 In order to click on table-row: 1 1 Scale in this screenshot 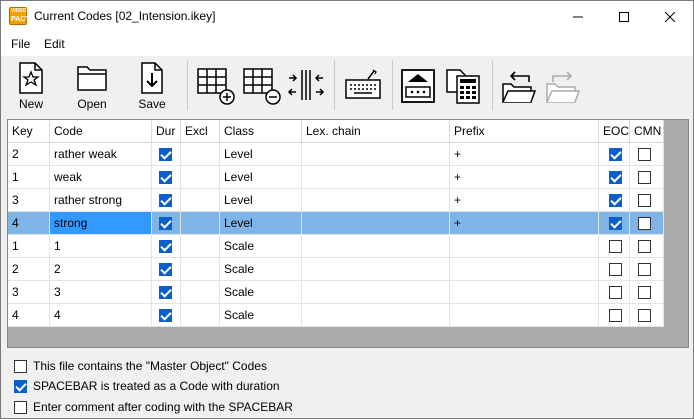, I will do `click(336, 246)`.